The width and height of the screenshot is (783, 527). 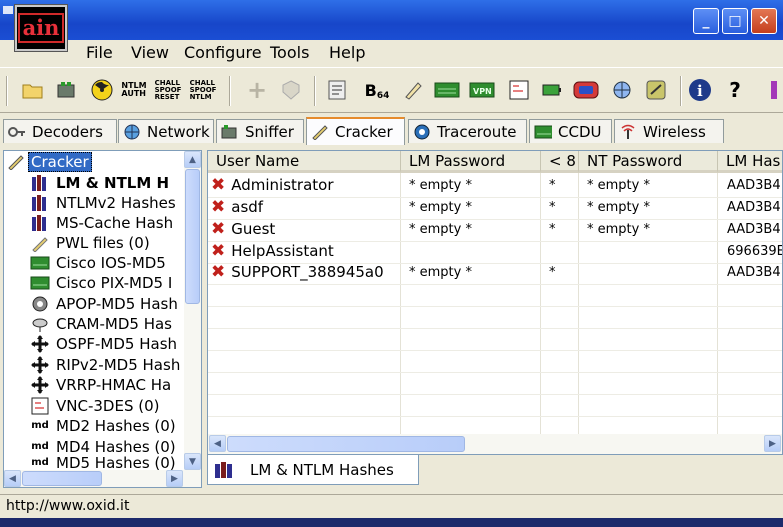 What do you see at coordinates (440, 229) in the screenshot?
I see `lm-password-cell: * empty *` at bounding box center [440, 229].